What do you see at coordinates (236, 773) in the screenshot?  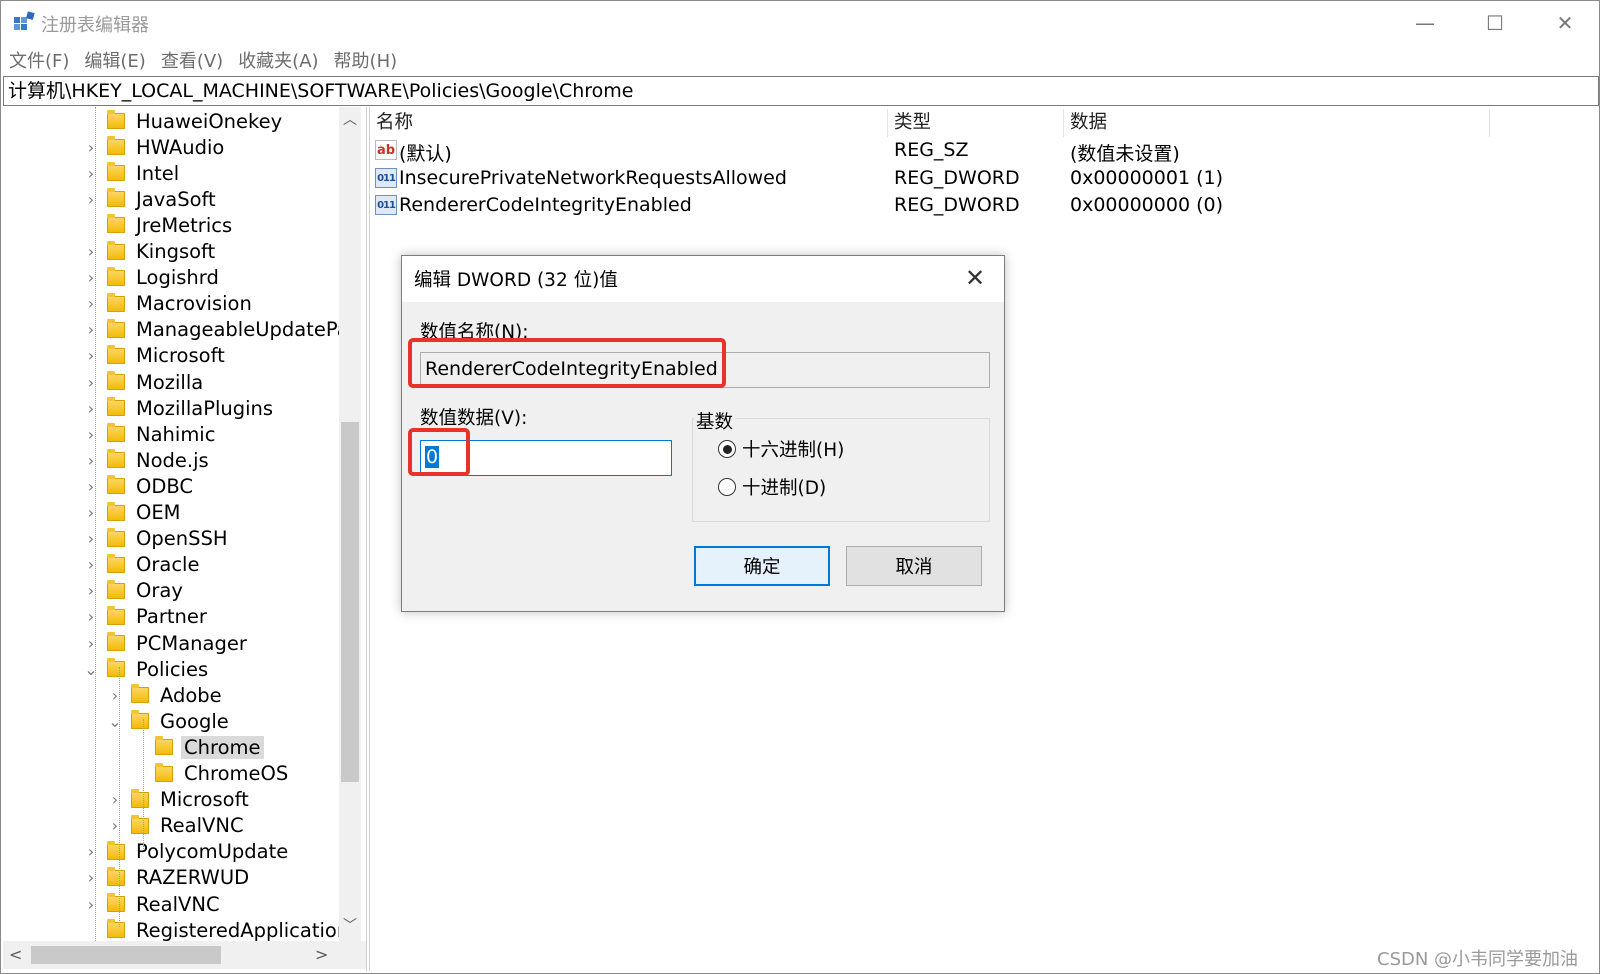 I see `tree-item-label: ChromeOS` at bounding box center [236, 773].